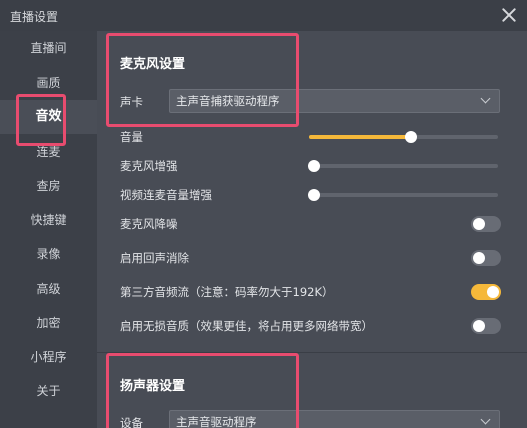 The width and height of the screenshot is (527, 428). Describe the element at coordinates (48, 83) in the screenshot. I see `sidebar-item-quality: 画质` at that location.